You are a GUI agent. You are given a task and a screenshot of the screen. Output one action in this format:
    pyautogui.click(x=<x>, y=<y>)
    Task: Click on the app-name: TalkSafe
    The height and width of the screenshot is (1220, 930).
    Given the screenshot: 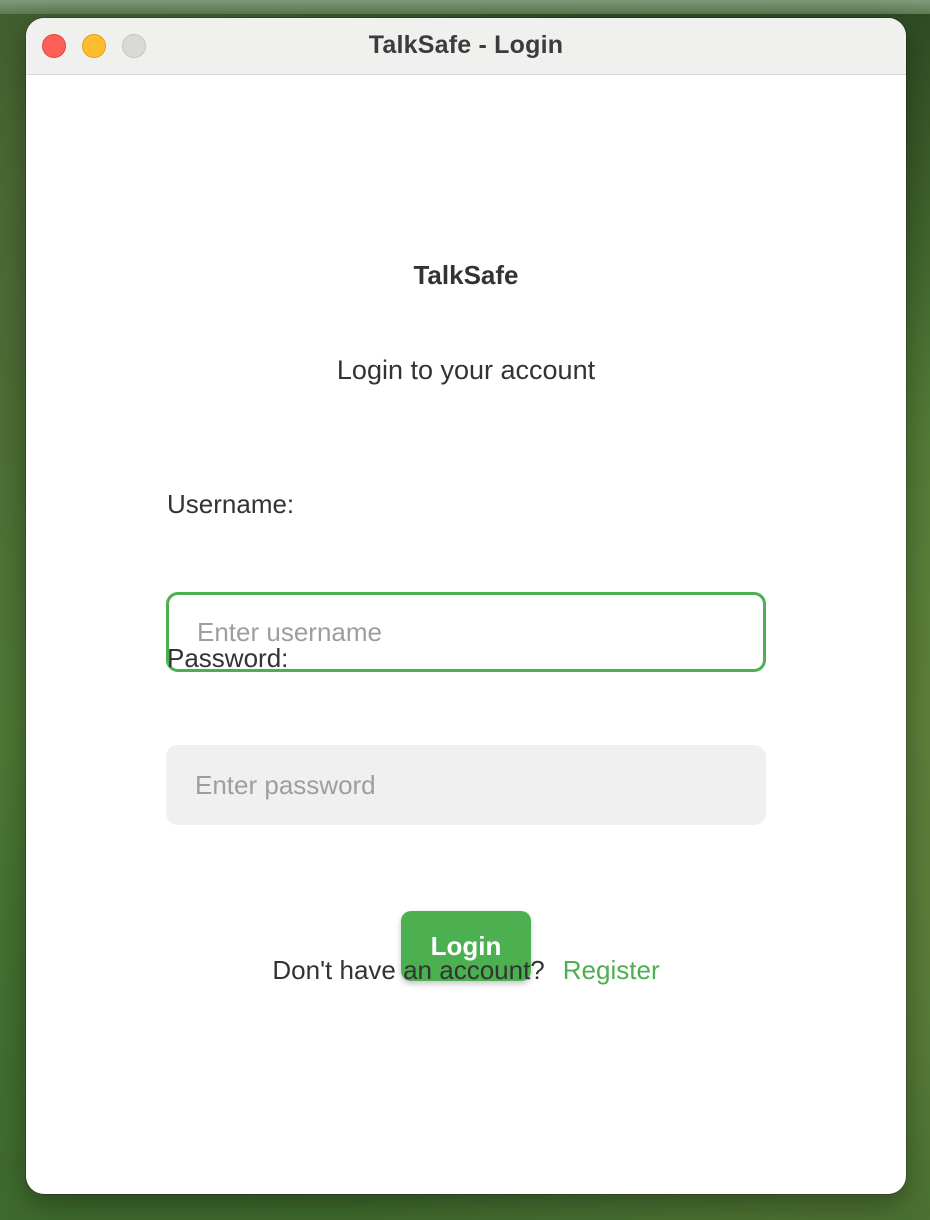 What is the action you would take?
    pyautogui.click(x=466, y=275)
    